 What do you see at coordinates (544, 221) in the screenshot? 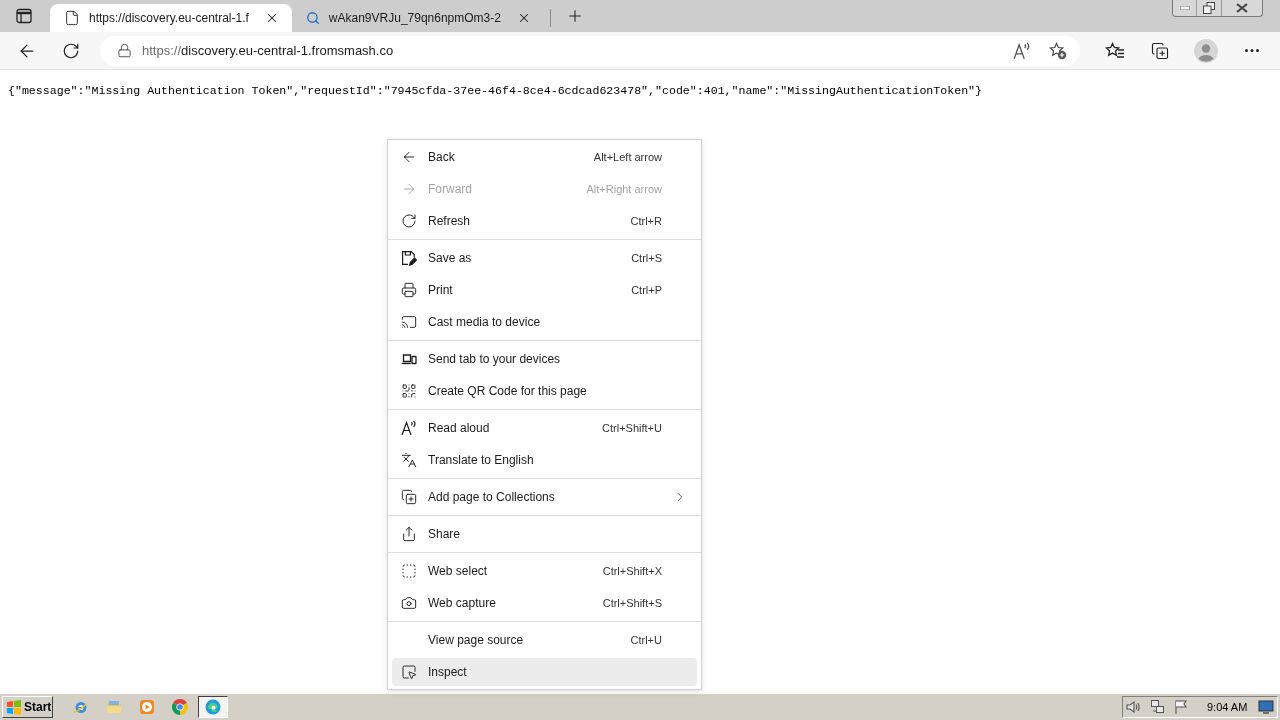
I see `menu-item: Refresh Ctrl+R` at bounding box center [544, 221].